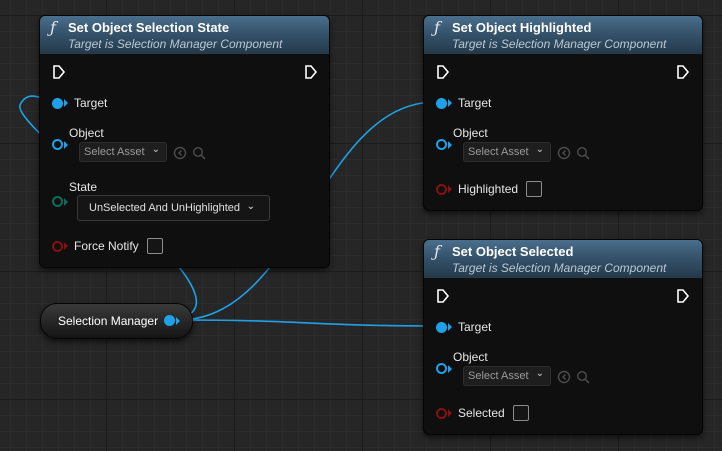  What do you see at coordinates (441, 189) in the screenshot?
I see `highlighted-pin` at bounding box center [441, 189].